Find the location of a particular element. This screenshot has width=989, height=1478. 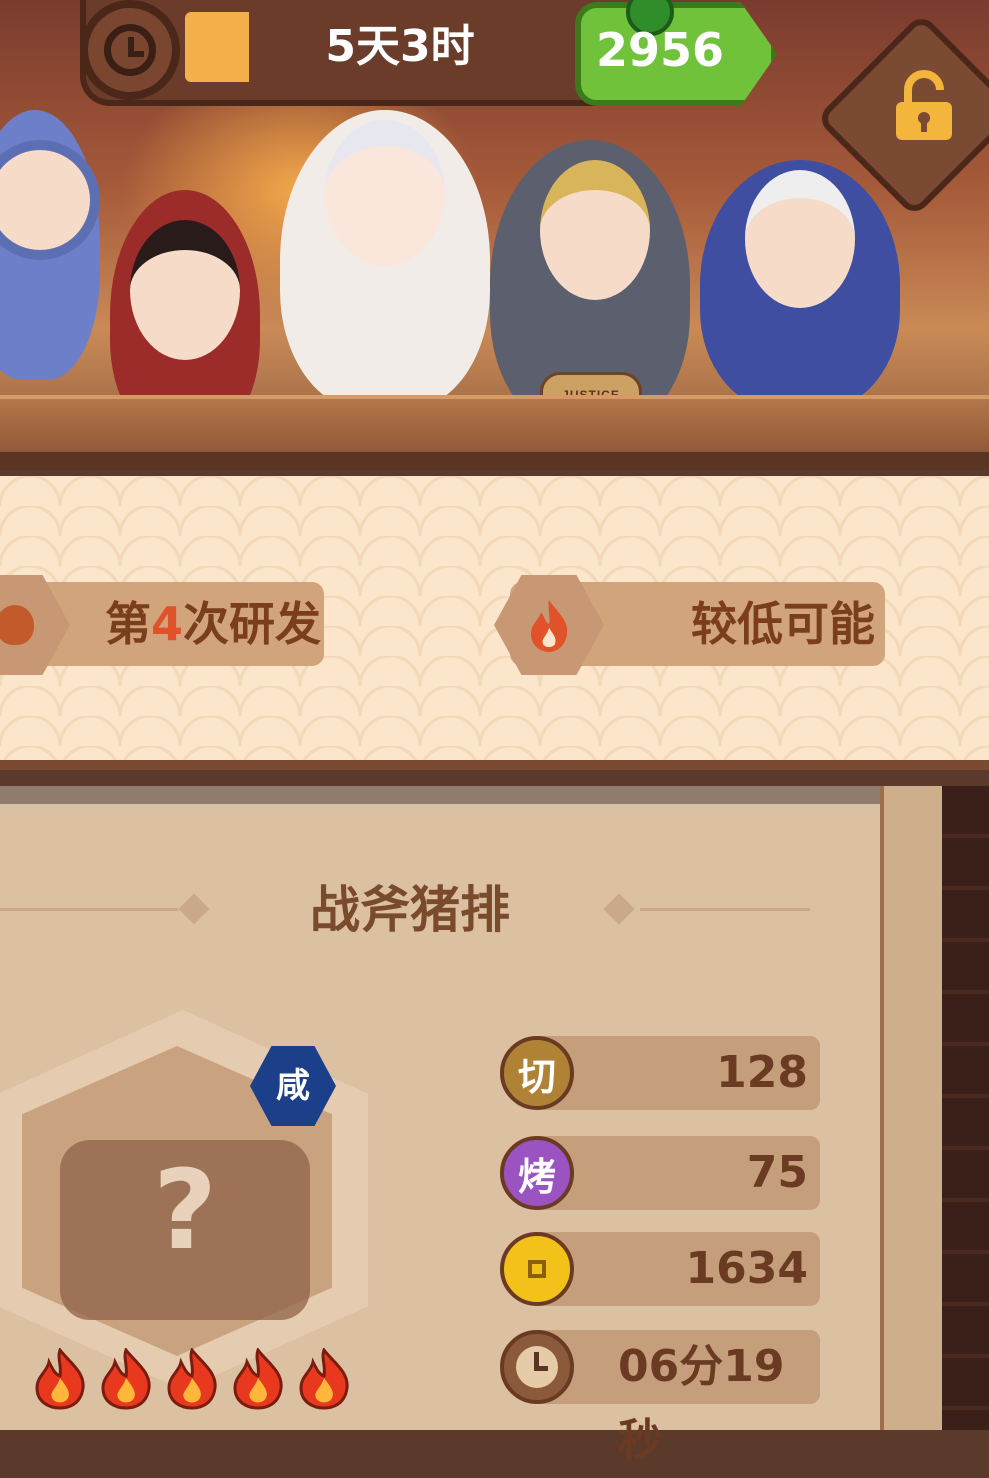

attempt-text: 第4次研发 is located at coordinates (213, 624).